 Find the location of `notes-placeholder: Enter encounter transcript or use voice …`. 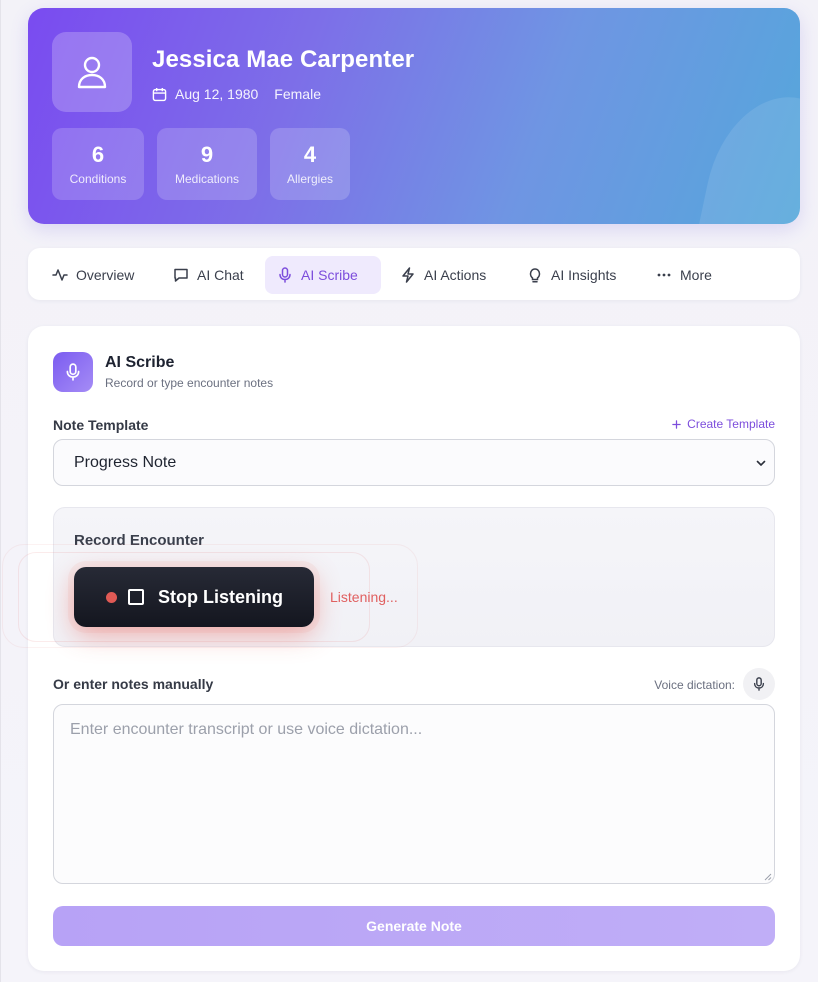

notes-placeholder: Enter encounter transcript or use voice … is located at coordinates (246, 729).